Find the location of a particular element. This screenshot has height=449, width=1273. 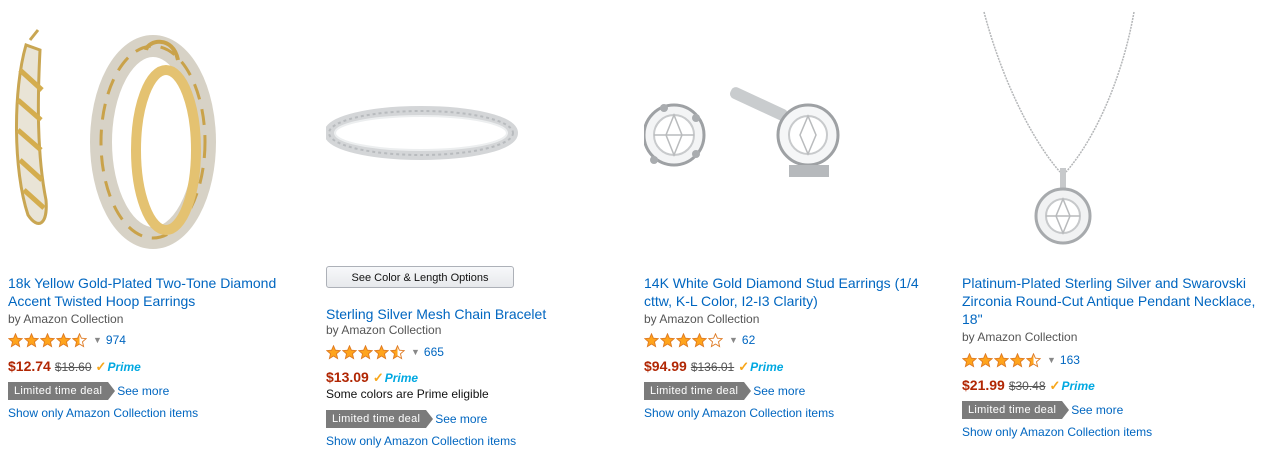

rating-row: ▼ 665 is located at coordinates (385, 352).